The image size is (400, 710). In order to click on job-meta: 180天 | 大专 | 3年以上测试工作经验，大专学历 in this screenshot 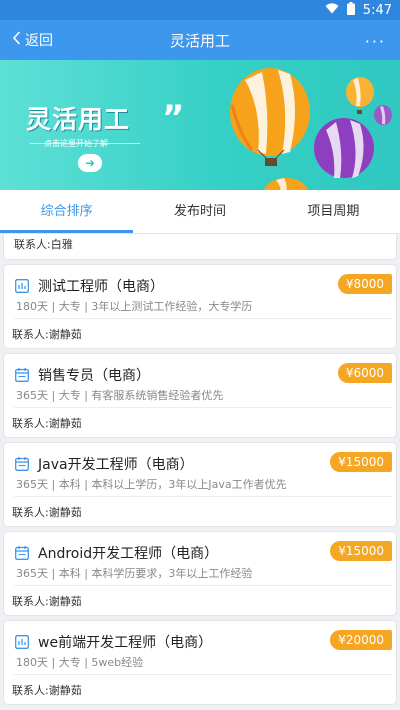, I will do `click(134, 306)`.